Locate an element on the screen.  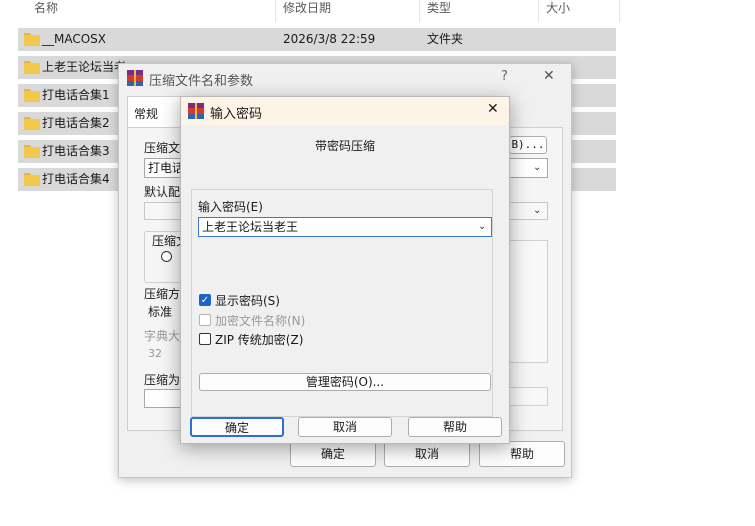
file-row: __MACOSX 2026/3/8 22:59 文件夹 is located at coordinates (317, 39).